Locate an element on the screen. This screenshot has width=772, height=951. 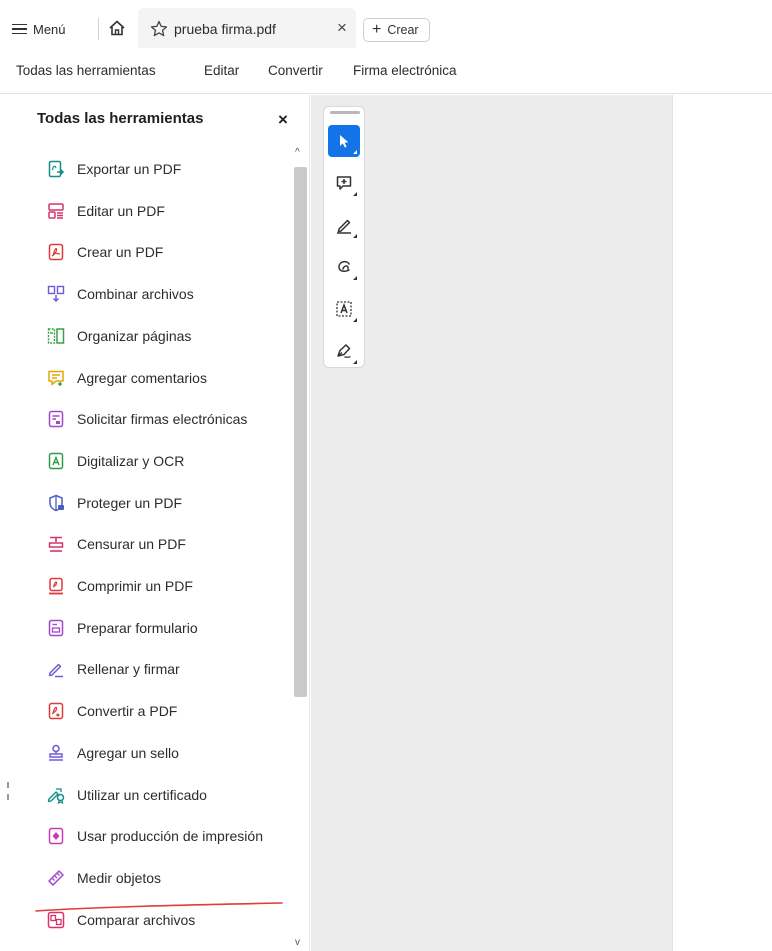
tool-item-label: Agregar un sello is located at coordinates (128, 752).